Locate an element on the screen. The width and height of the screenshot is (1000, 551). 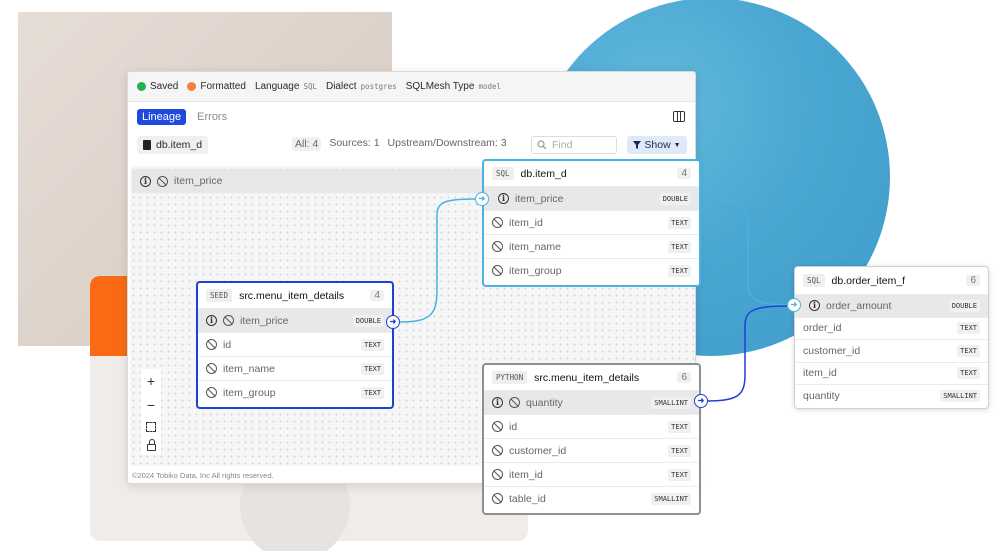
fit-view-icon is located at coordinates (151, 426).